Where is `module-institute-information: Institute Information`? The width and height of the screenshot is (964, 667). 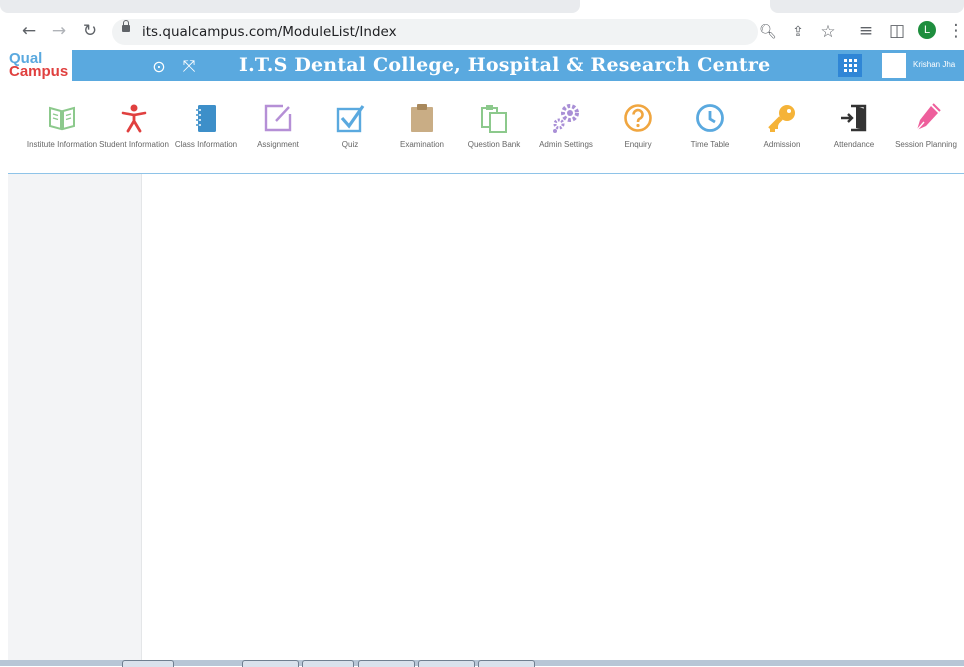 module-institute-information: Institute Information is located at coordinates (62, 133).